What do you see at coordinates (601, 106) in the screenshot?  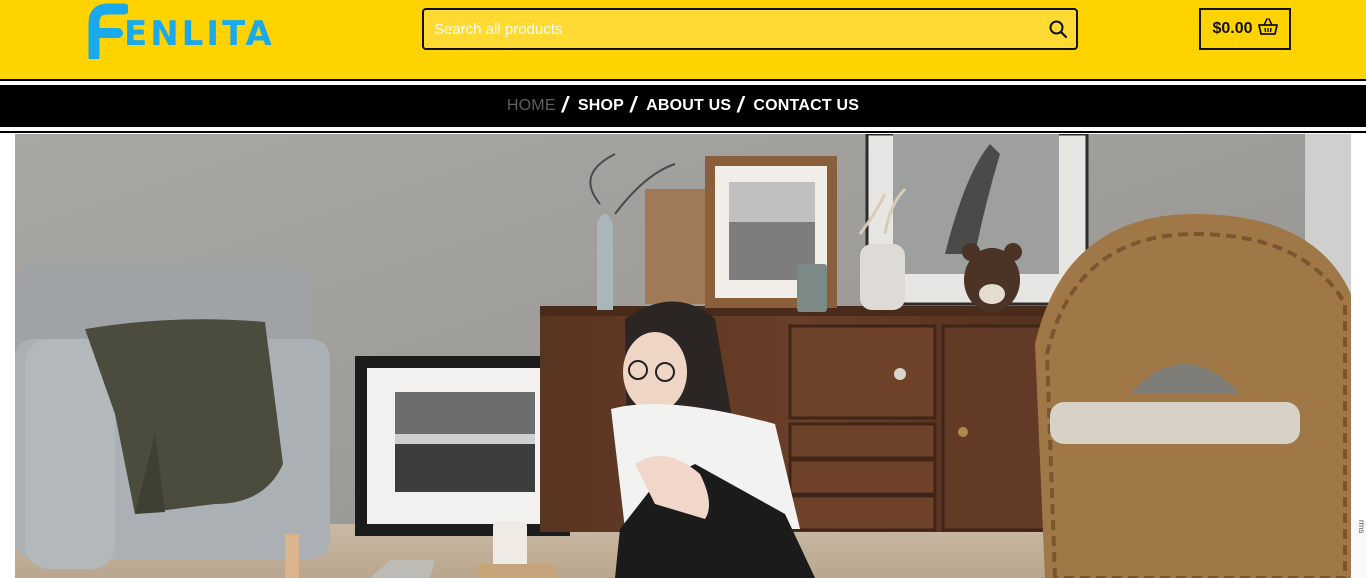 I see `nav-link-shop: SHOP` at bounding box center [601, 106].